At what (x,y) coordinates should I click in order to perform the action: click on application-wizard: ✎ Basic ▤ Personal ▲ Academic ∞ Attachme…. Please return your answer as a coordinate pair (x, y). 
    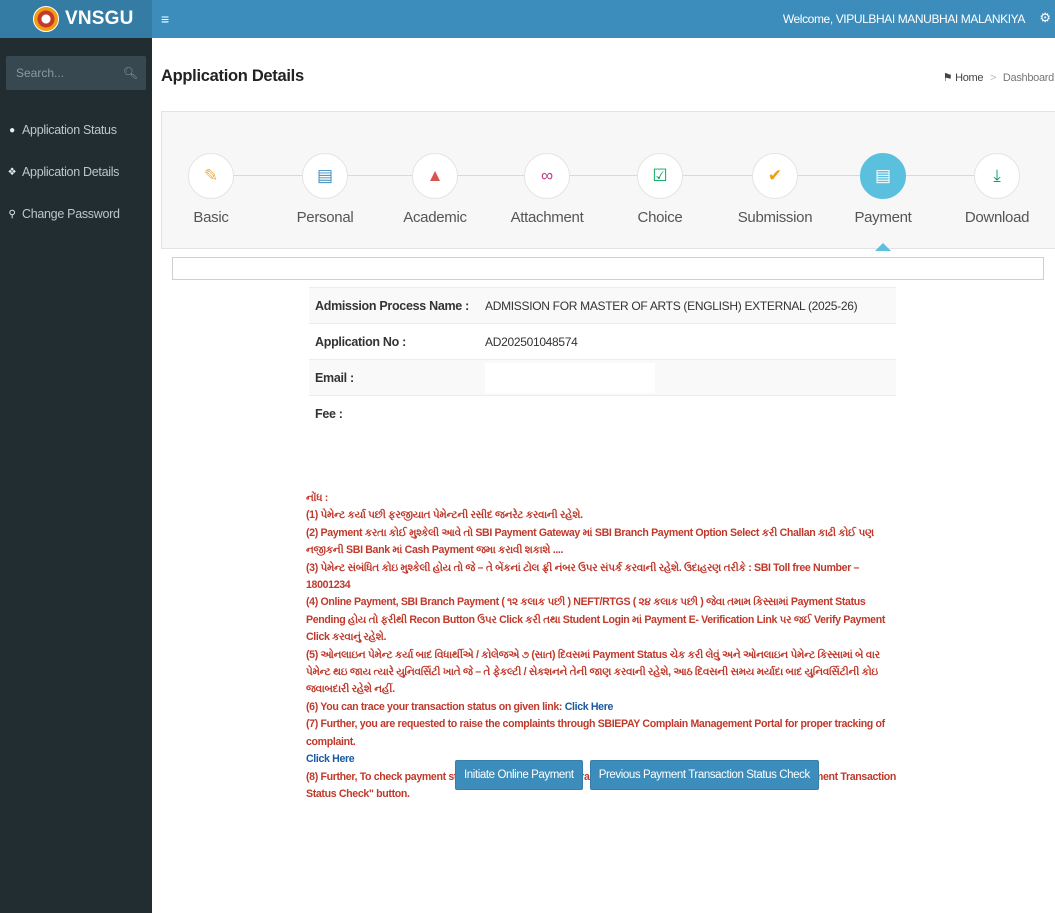
    Looking at the image, I should click on (608, 181).